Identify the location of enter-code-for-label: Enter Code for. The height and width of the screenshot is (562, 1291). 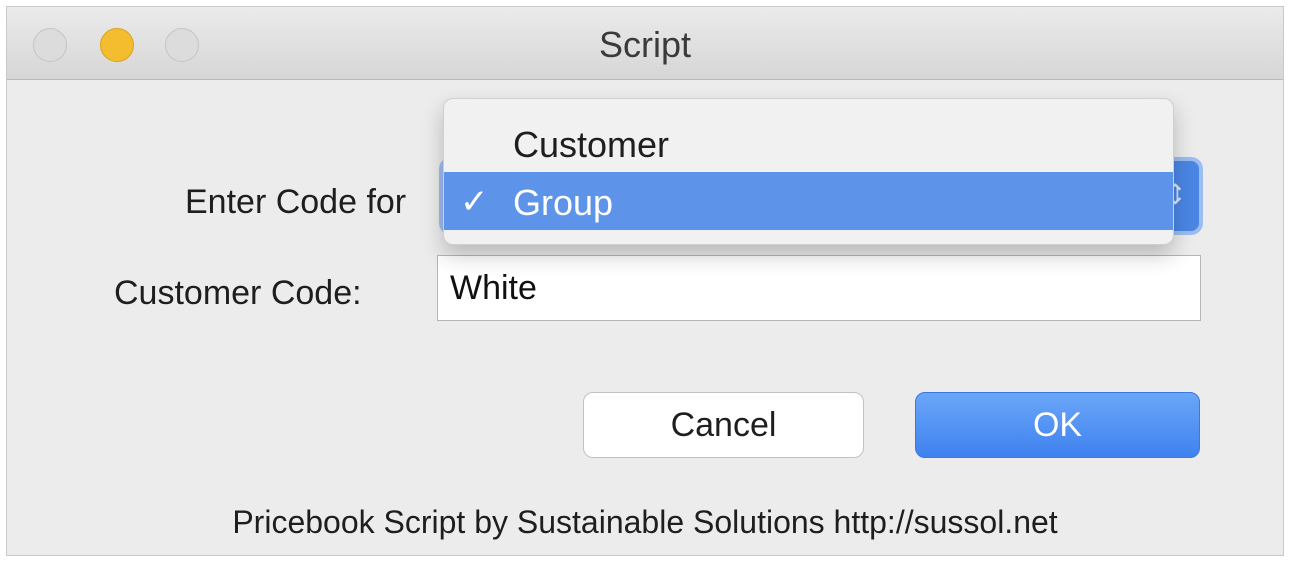
(296, 202).